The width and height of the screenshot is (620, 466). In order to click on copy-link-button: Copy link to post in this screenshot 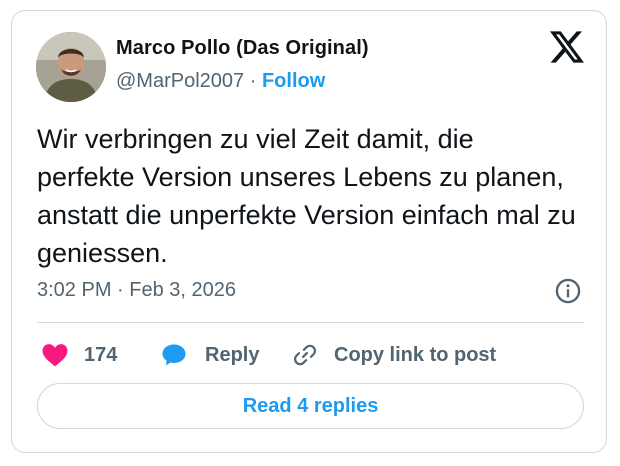, I will do `click(394, 355)`.